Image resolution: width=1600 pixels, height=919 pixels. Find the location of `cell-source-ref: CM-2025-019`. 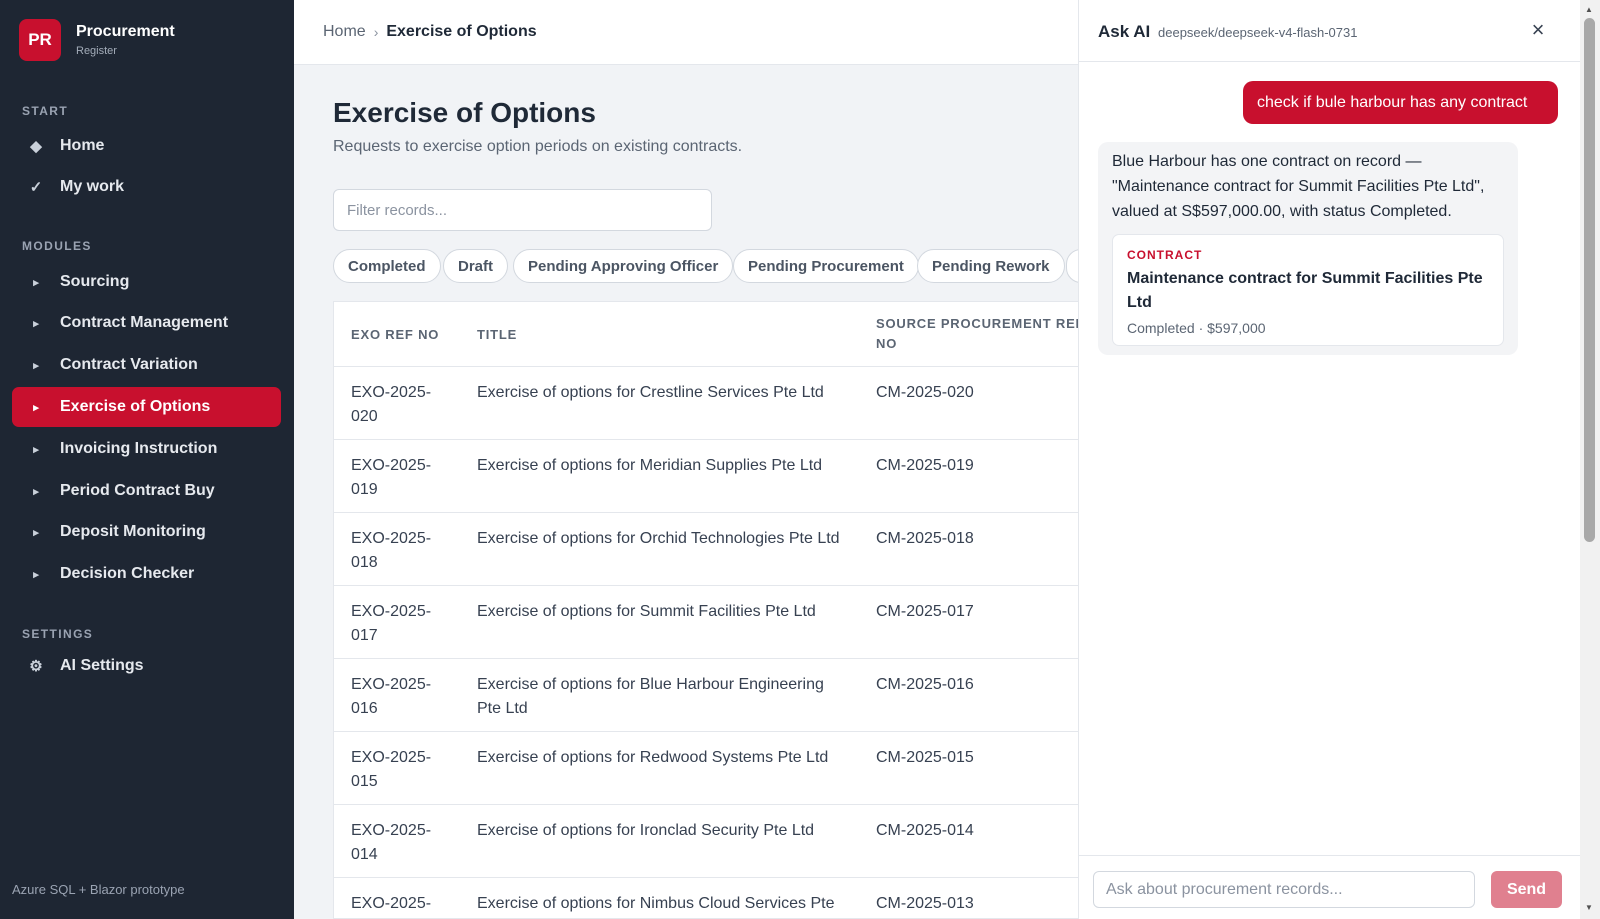

cell-source-ref: CM-2025-019 is located at coordinates (925, 465).